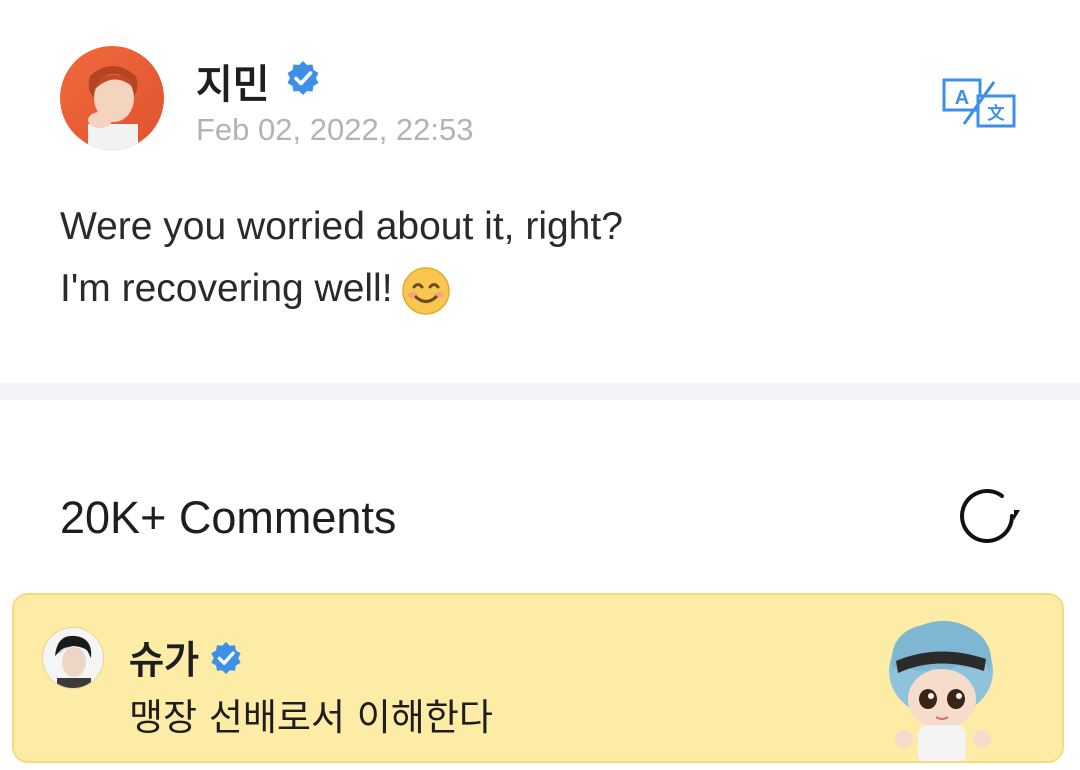 This screenshot has width=1080, height=770. Describe the element at coordinates (73, 658) in the screenshot. I see `commenter-avatar` at that location.